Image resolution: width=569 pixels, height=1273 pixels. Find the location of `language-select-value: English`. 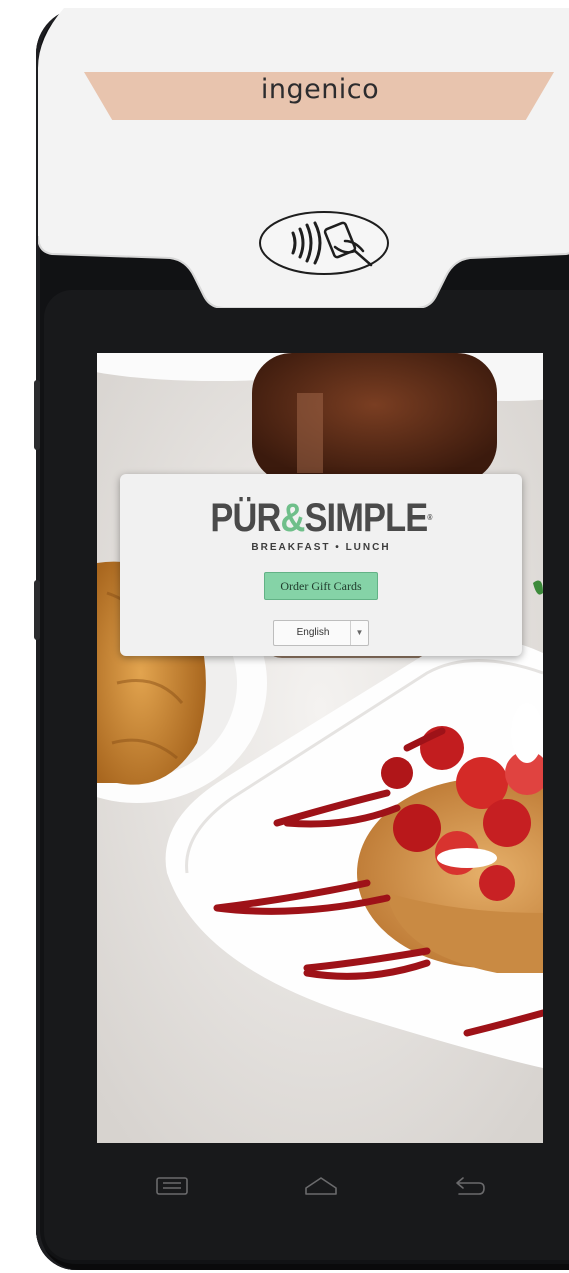

language-select-value: English is located at coordinates (313, 632).